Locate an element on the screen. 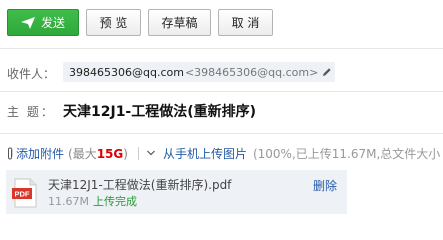 This screenshot has height=240, width=443. recipient-address: <398465306@qq.com> is located at coordinates (251, 72).